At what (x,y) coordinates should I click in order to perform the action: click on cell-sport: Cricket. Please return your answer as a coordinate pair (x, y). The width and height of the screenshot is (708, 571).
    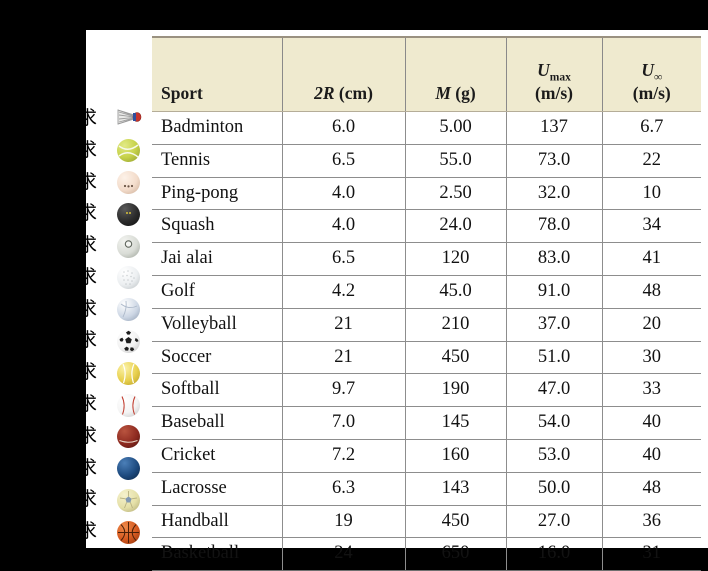
    Looking at the image, I should click on (217, 456).